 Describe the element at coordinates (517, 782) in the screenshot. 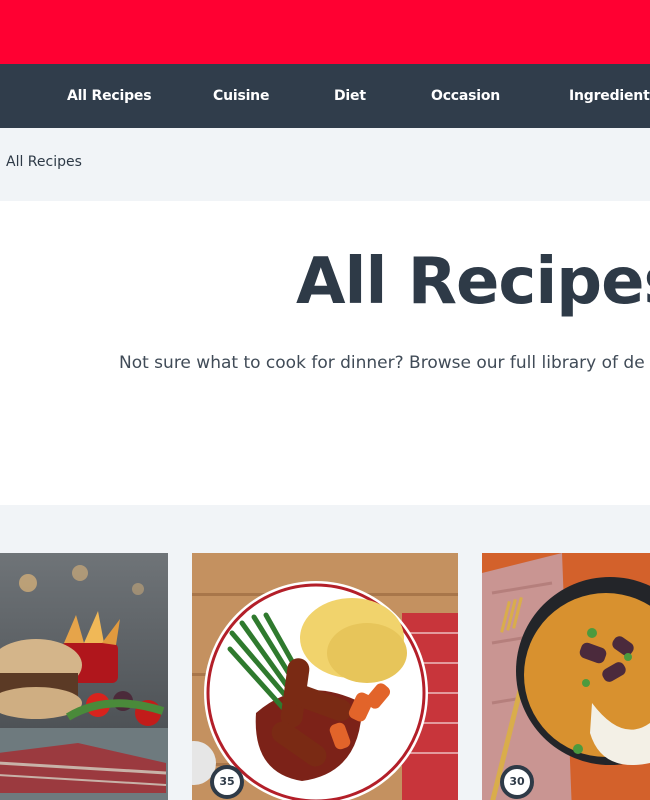

I see `cooking-time-badge: 30` at that location.